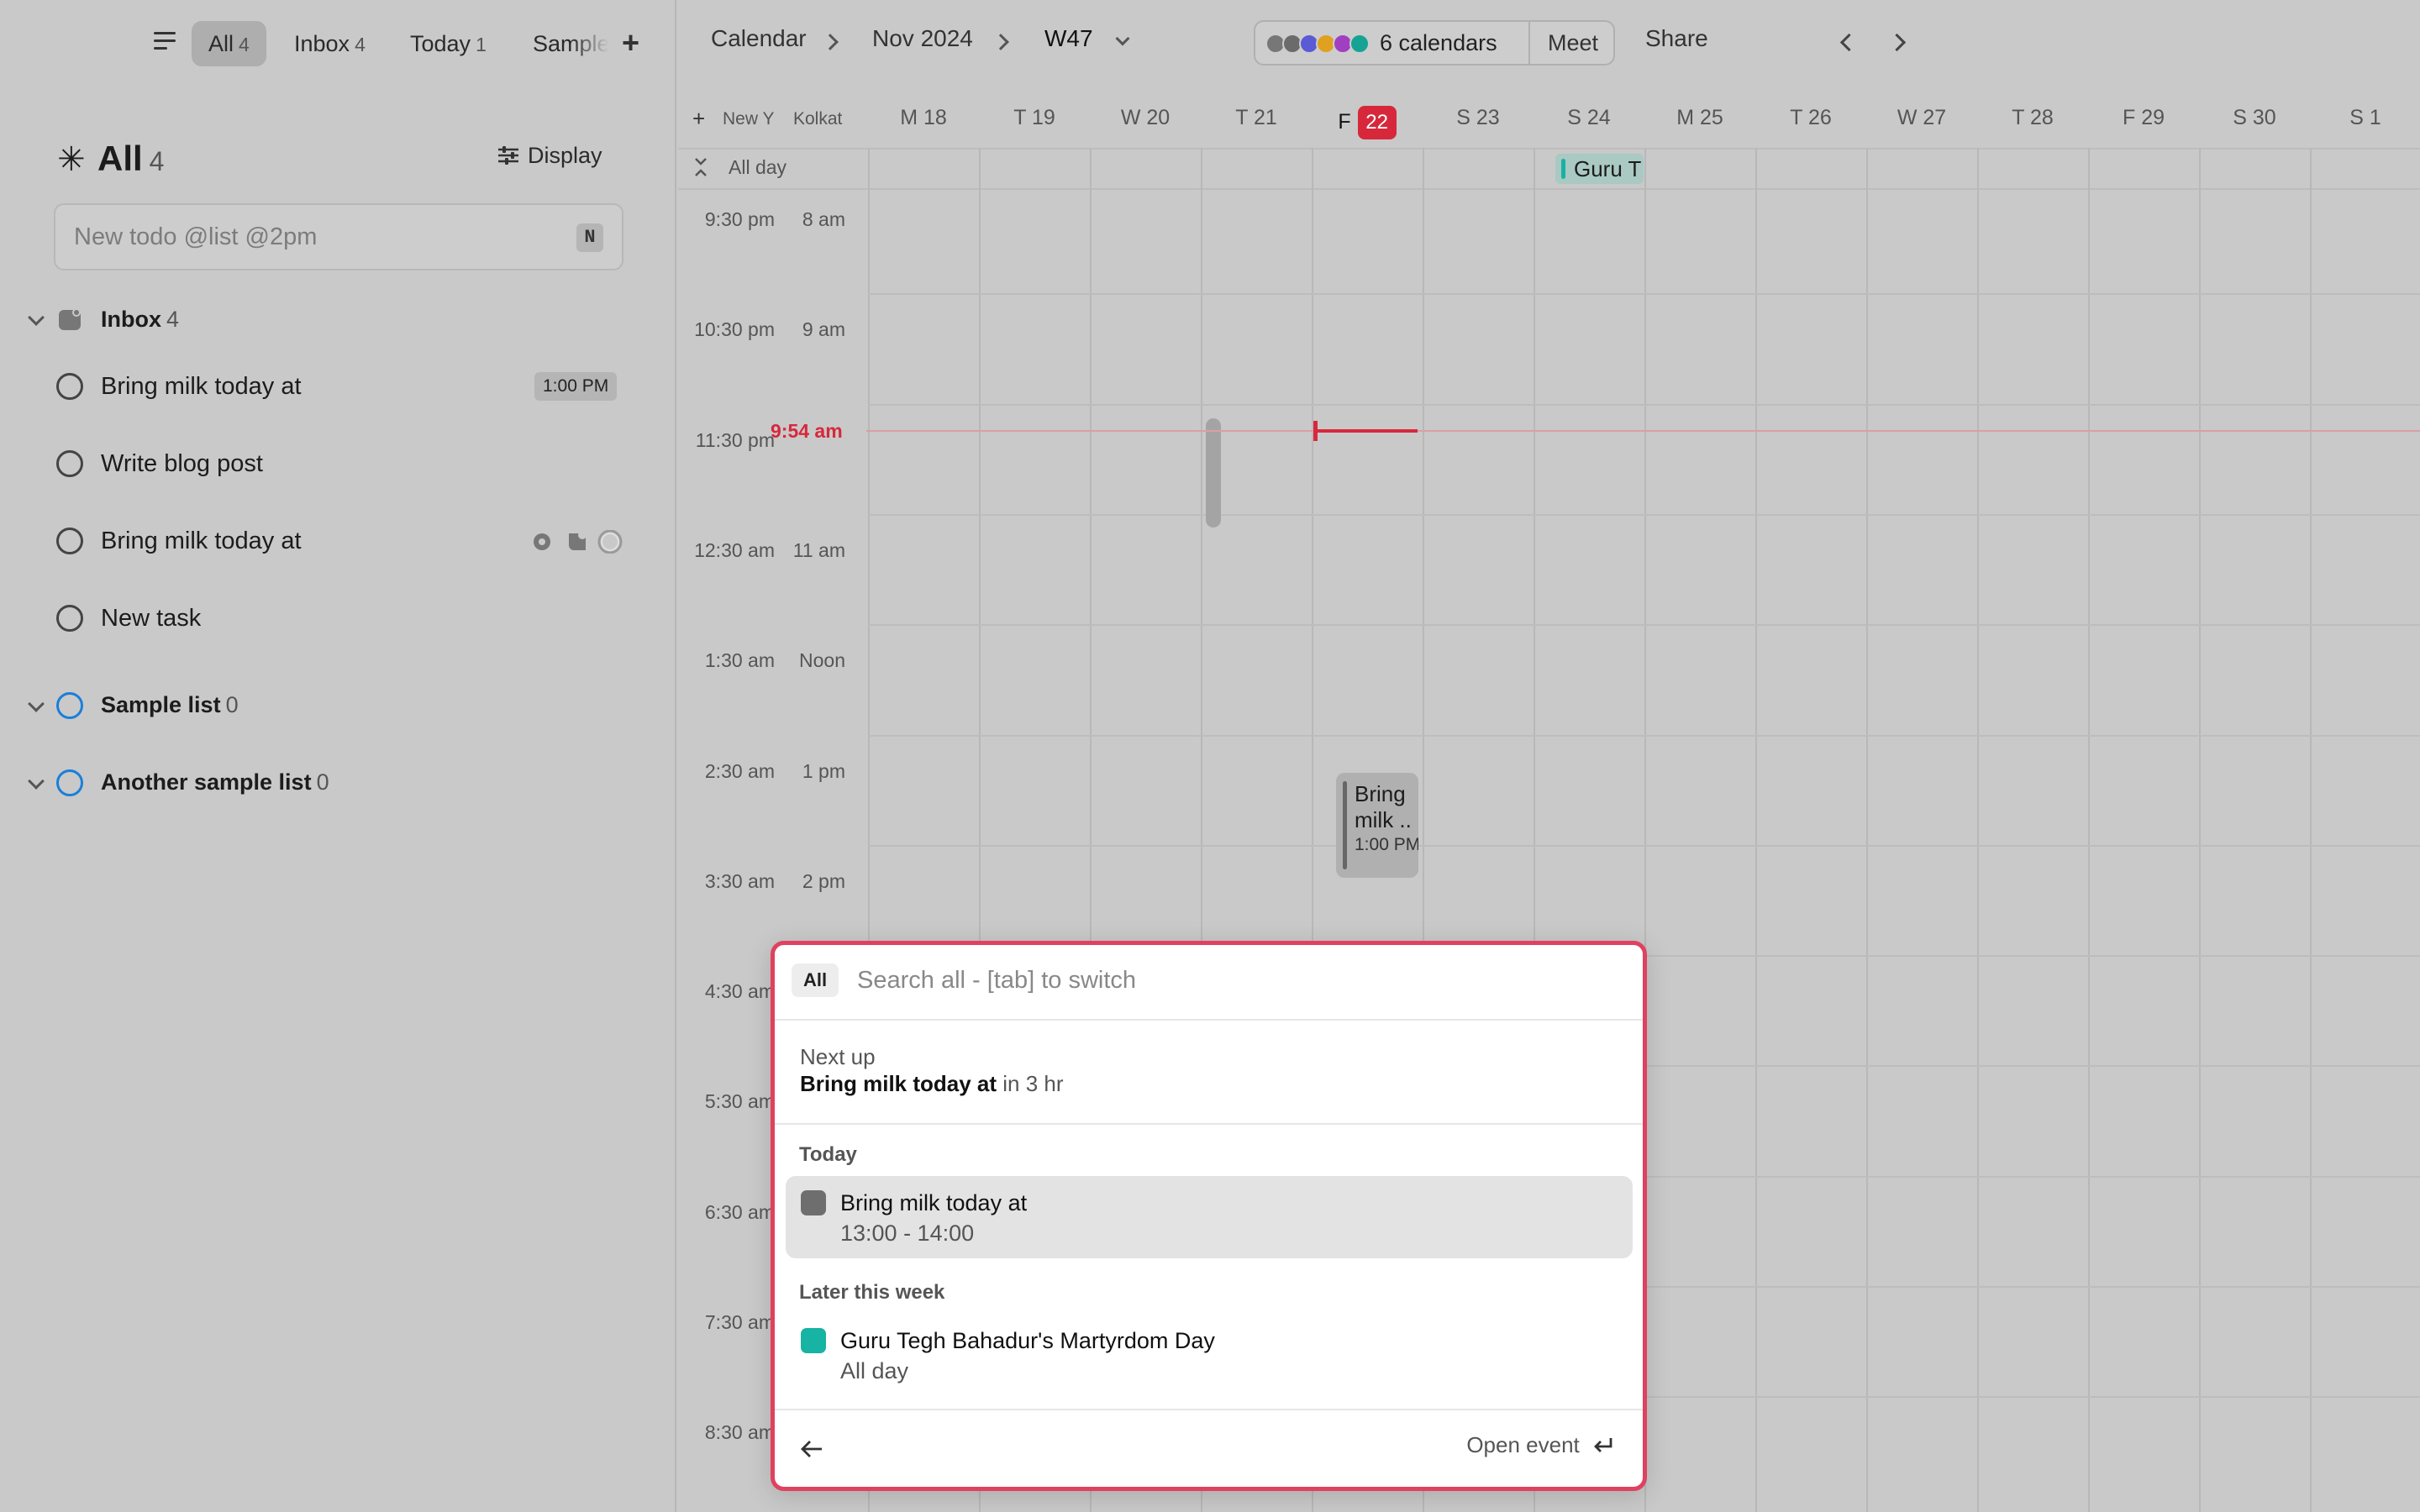  Describe the element at coordinates (924, 118) in the screenshot. I see `day-header: M 18` at that location.